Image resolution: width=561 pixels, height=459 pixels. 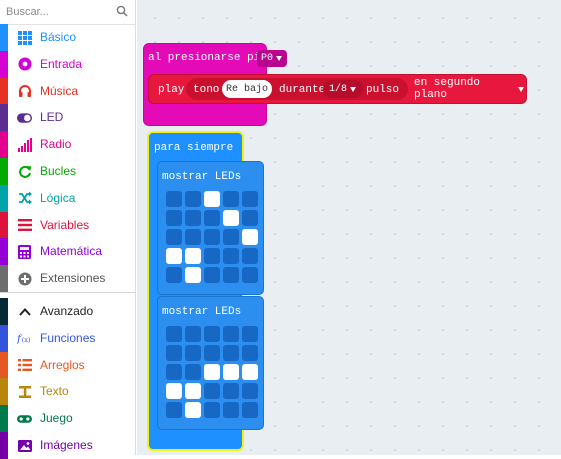 What do you see at coordinates (467, 89) in the screenshot?
I see `play-mode-dropdown: en segundo plano` at bounding box center [467, 89].